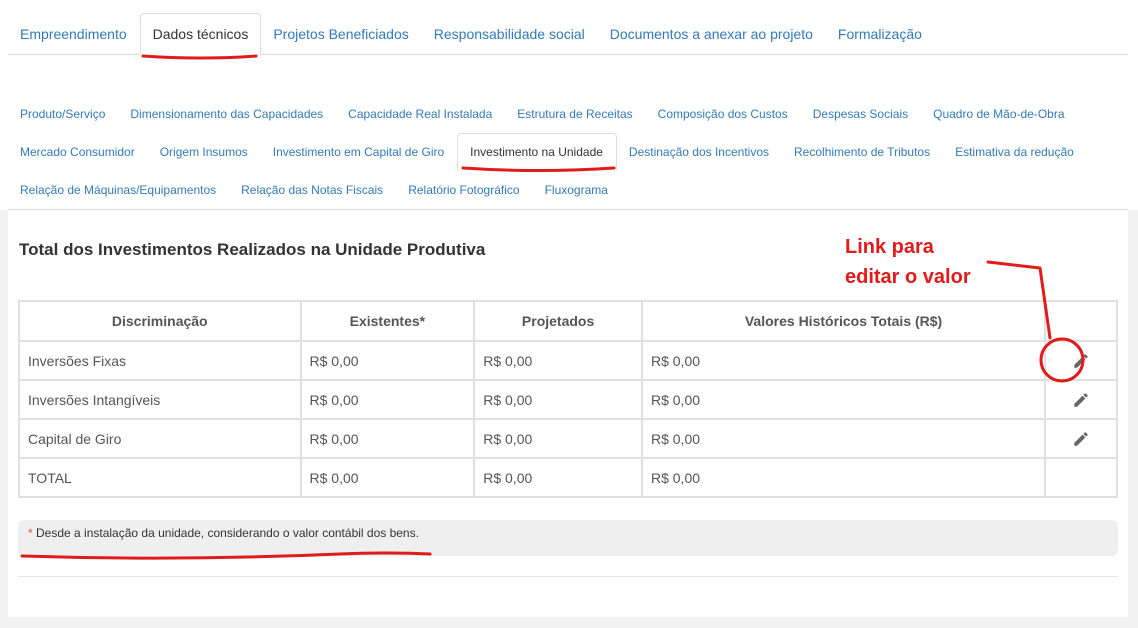  Describe the element at coordinates (862, 152) in the screenshot. I see `subtab-recolhimento-tributos: Recolhimento de Tributos` at that location.